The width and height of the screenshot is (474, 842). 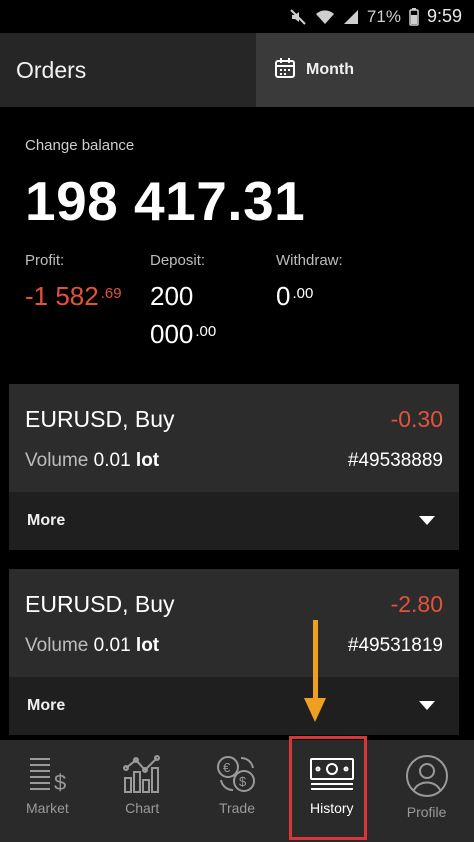 I want to click on battery-icon, so click(x=414, y=16).